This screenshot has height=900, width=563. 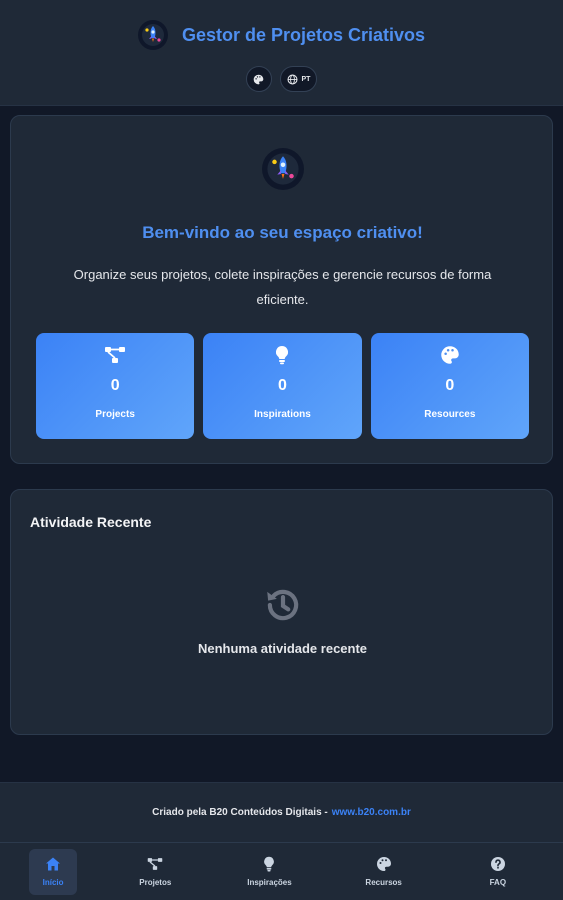 What do you see at coordinates (283, 605) in the screenshot?
I see `history-icon` at bounding box center [283, 605].